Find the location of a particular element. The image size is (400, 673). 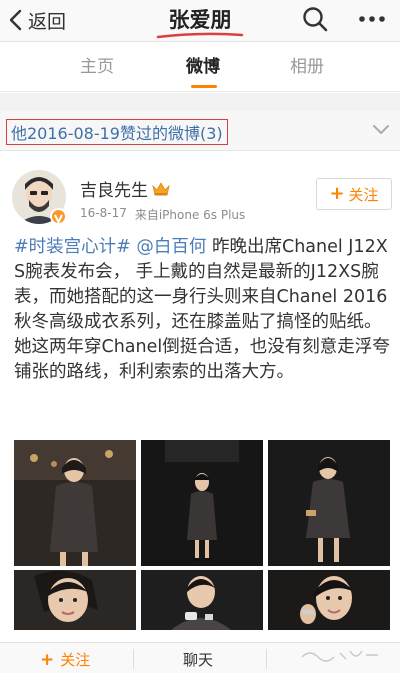

post-date: 16-8-17 is located at coordinates (103, 213).